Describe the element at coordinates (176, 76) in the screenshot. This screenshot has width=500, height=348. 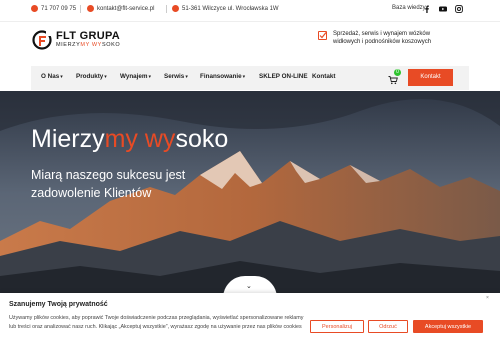
I see `nav-item-serwis: Serwis▾` at that location.